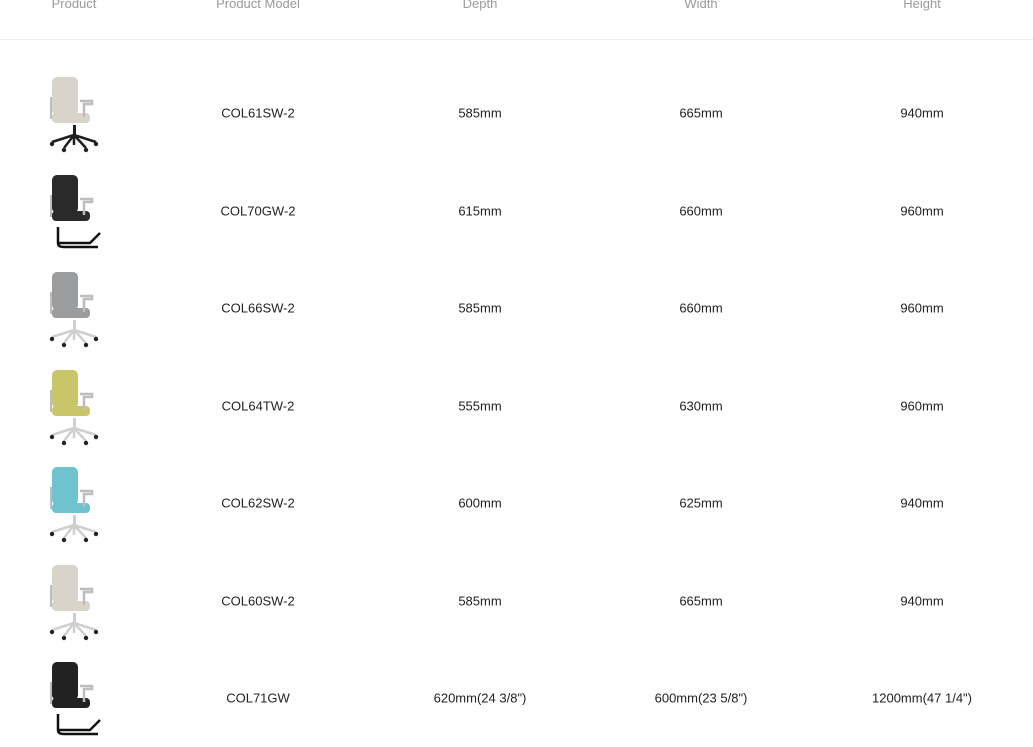 Image resolution: width=1033 pixels, height=747 pixels. What do you see at coordinates (480, 5) in the screenshot?
I see `header-depth: Depth` at bounding box center [480, 5].